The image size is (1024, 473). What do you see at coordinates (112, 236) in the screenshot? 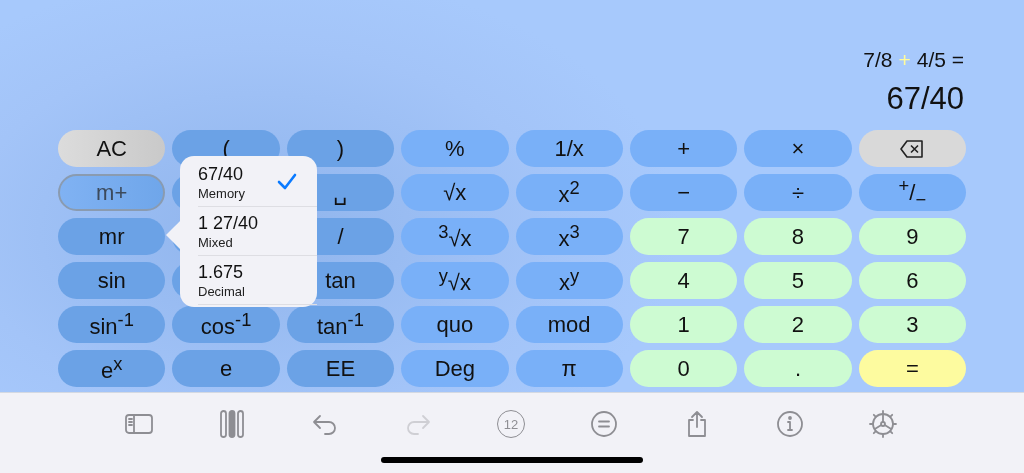
I see `function-key: mr` at bounding box center [112, 236].